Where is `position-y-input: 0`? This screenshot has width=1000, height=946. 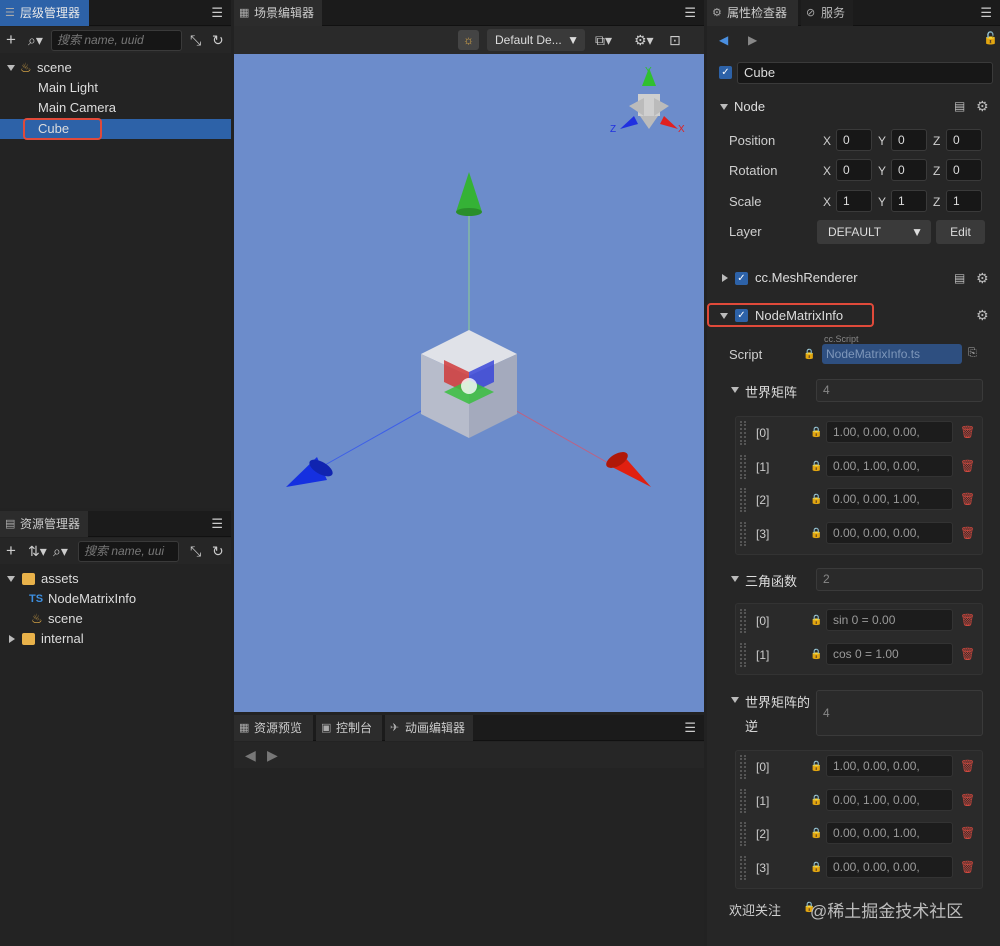 position-y-input: 0 is located at coordinates (909, 140).